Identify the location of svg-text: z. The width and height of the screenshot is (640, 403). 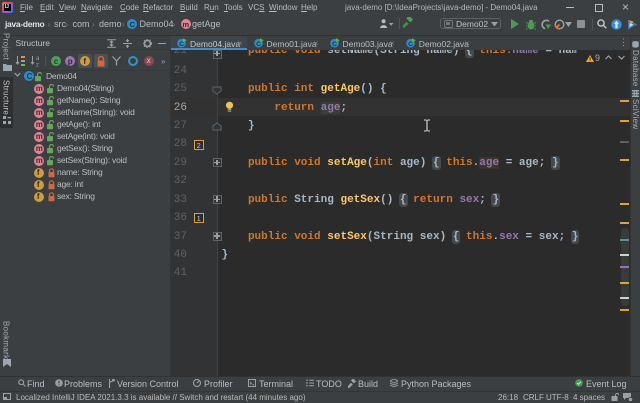
(37, 65).